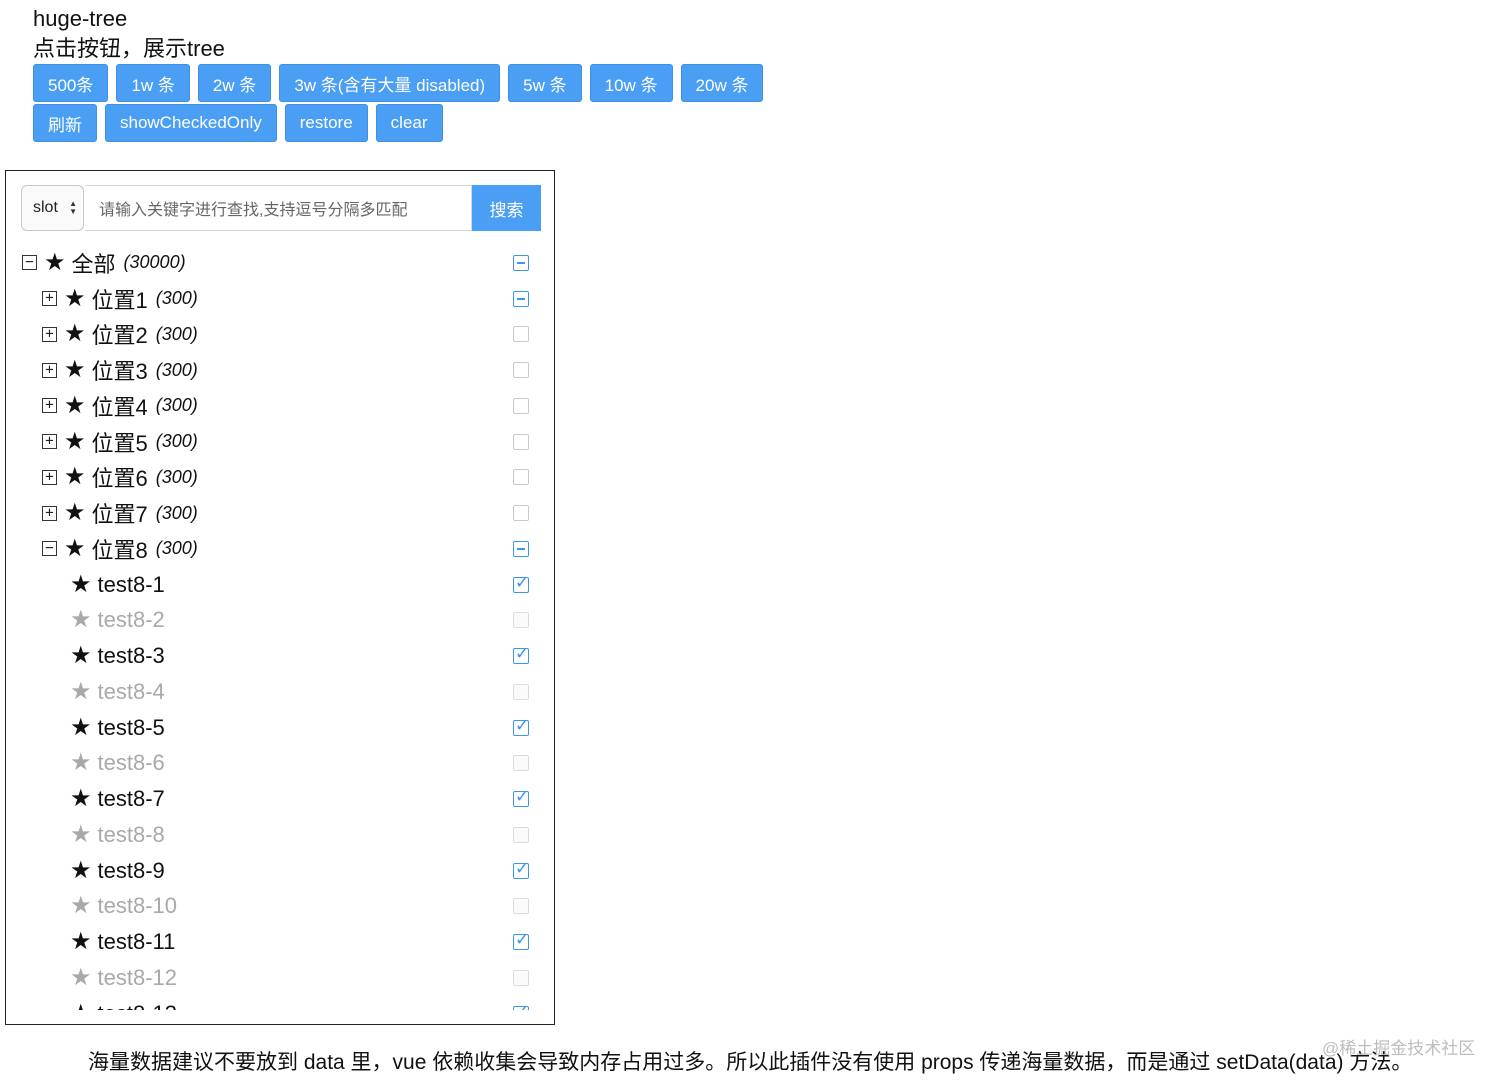 Image resolution: width=1512 pixels, height=1083 pixels. I want to click on tree-node-leaf: ★ test8-1, so click(280, 585).